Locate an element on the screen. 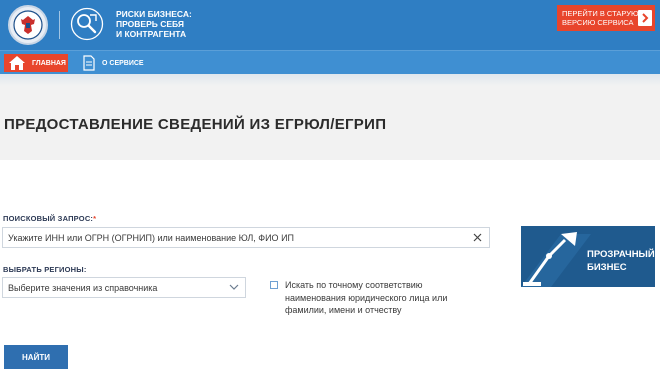 The image size is (660, 372). clear-icon is located at coordinates (477, 237).